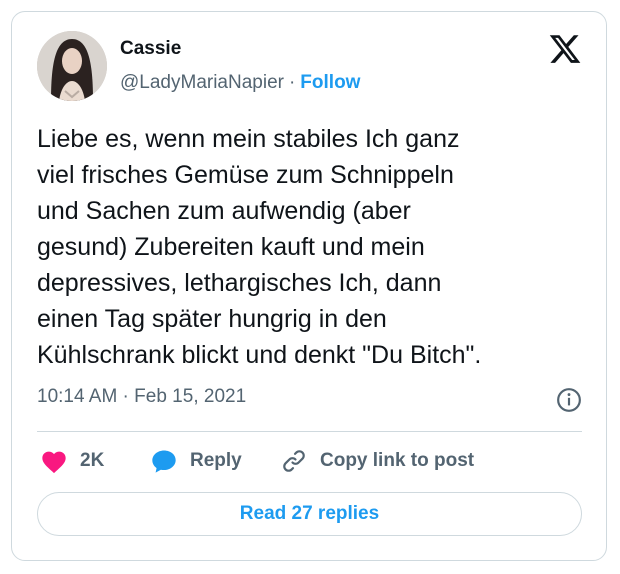  What do you see at coordinates (72, 461) in the screenshot?
I see `like-button: 2K` at bounding box center [72, 461].